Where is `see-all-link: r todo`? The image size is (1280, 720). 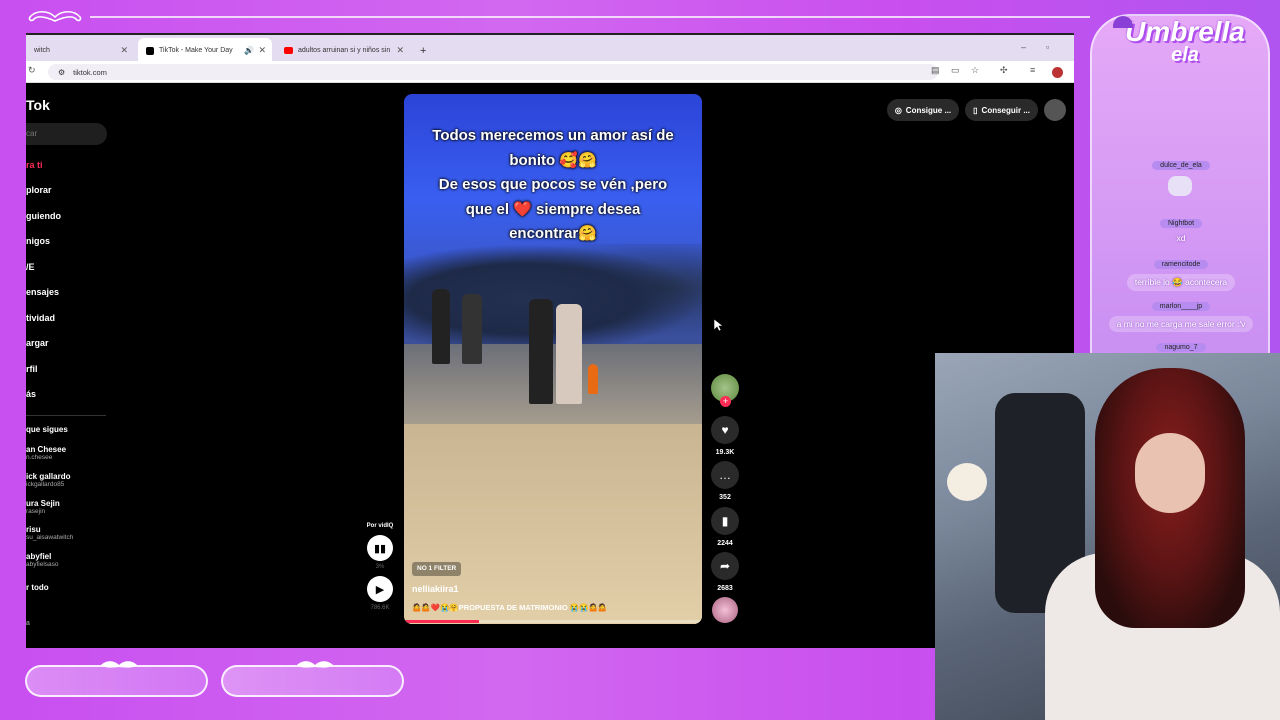 see-all-link: r todo is located at coordinates (37, 587).